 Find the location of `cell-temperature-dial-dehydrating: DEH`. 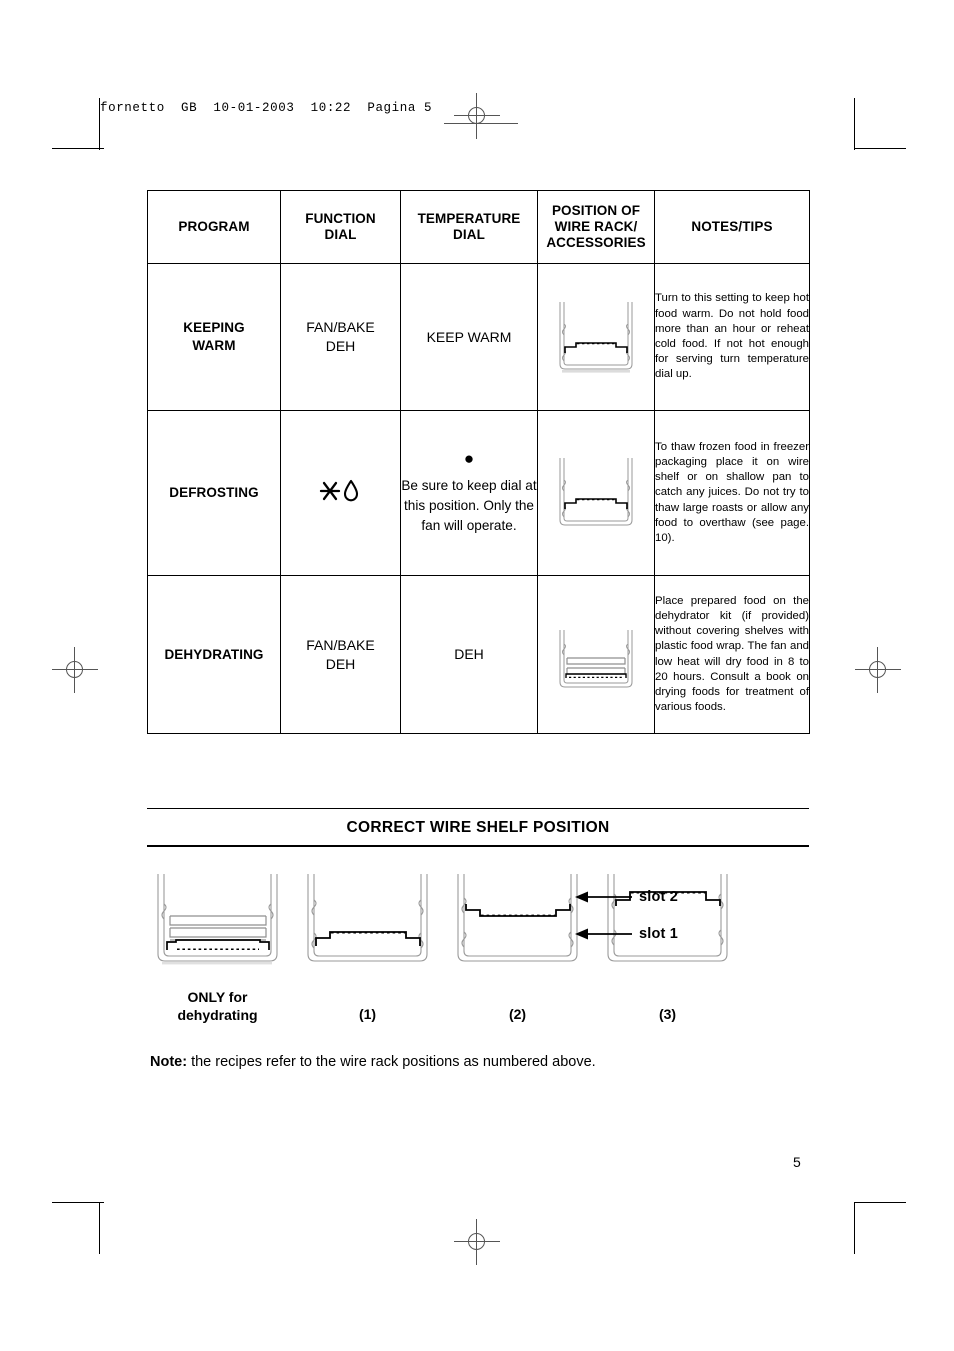

cell-temperature-dial-dehydrating: DEH is located at coordinates (469, 654).